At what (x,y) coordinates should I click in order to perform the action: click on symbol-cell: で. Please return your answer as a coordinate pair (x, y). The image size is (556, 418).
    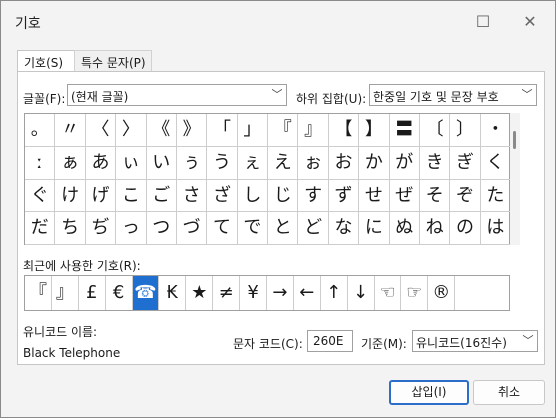
    Looking at the image, I should click on (252, 228).